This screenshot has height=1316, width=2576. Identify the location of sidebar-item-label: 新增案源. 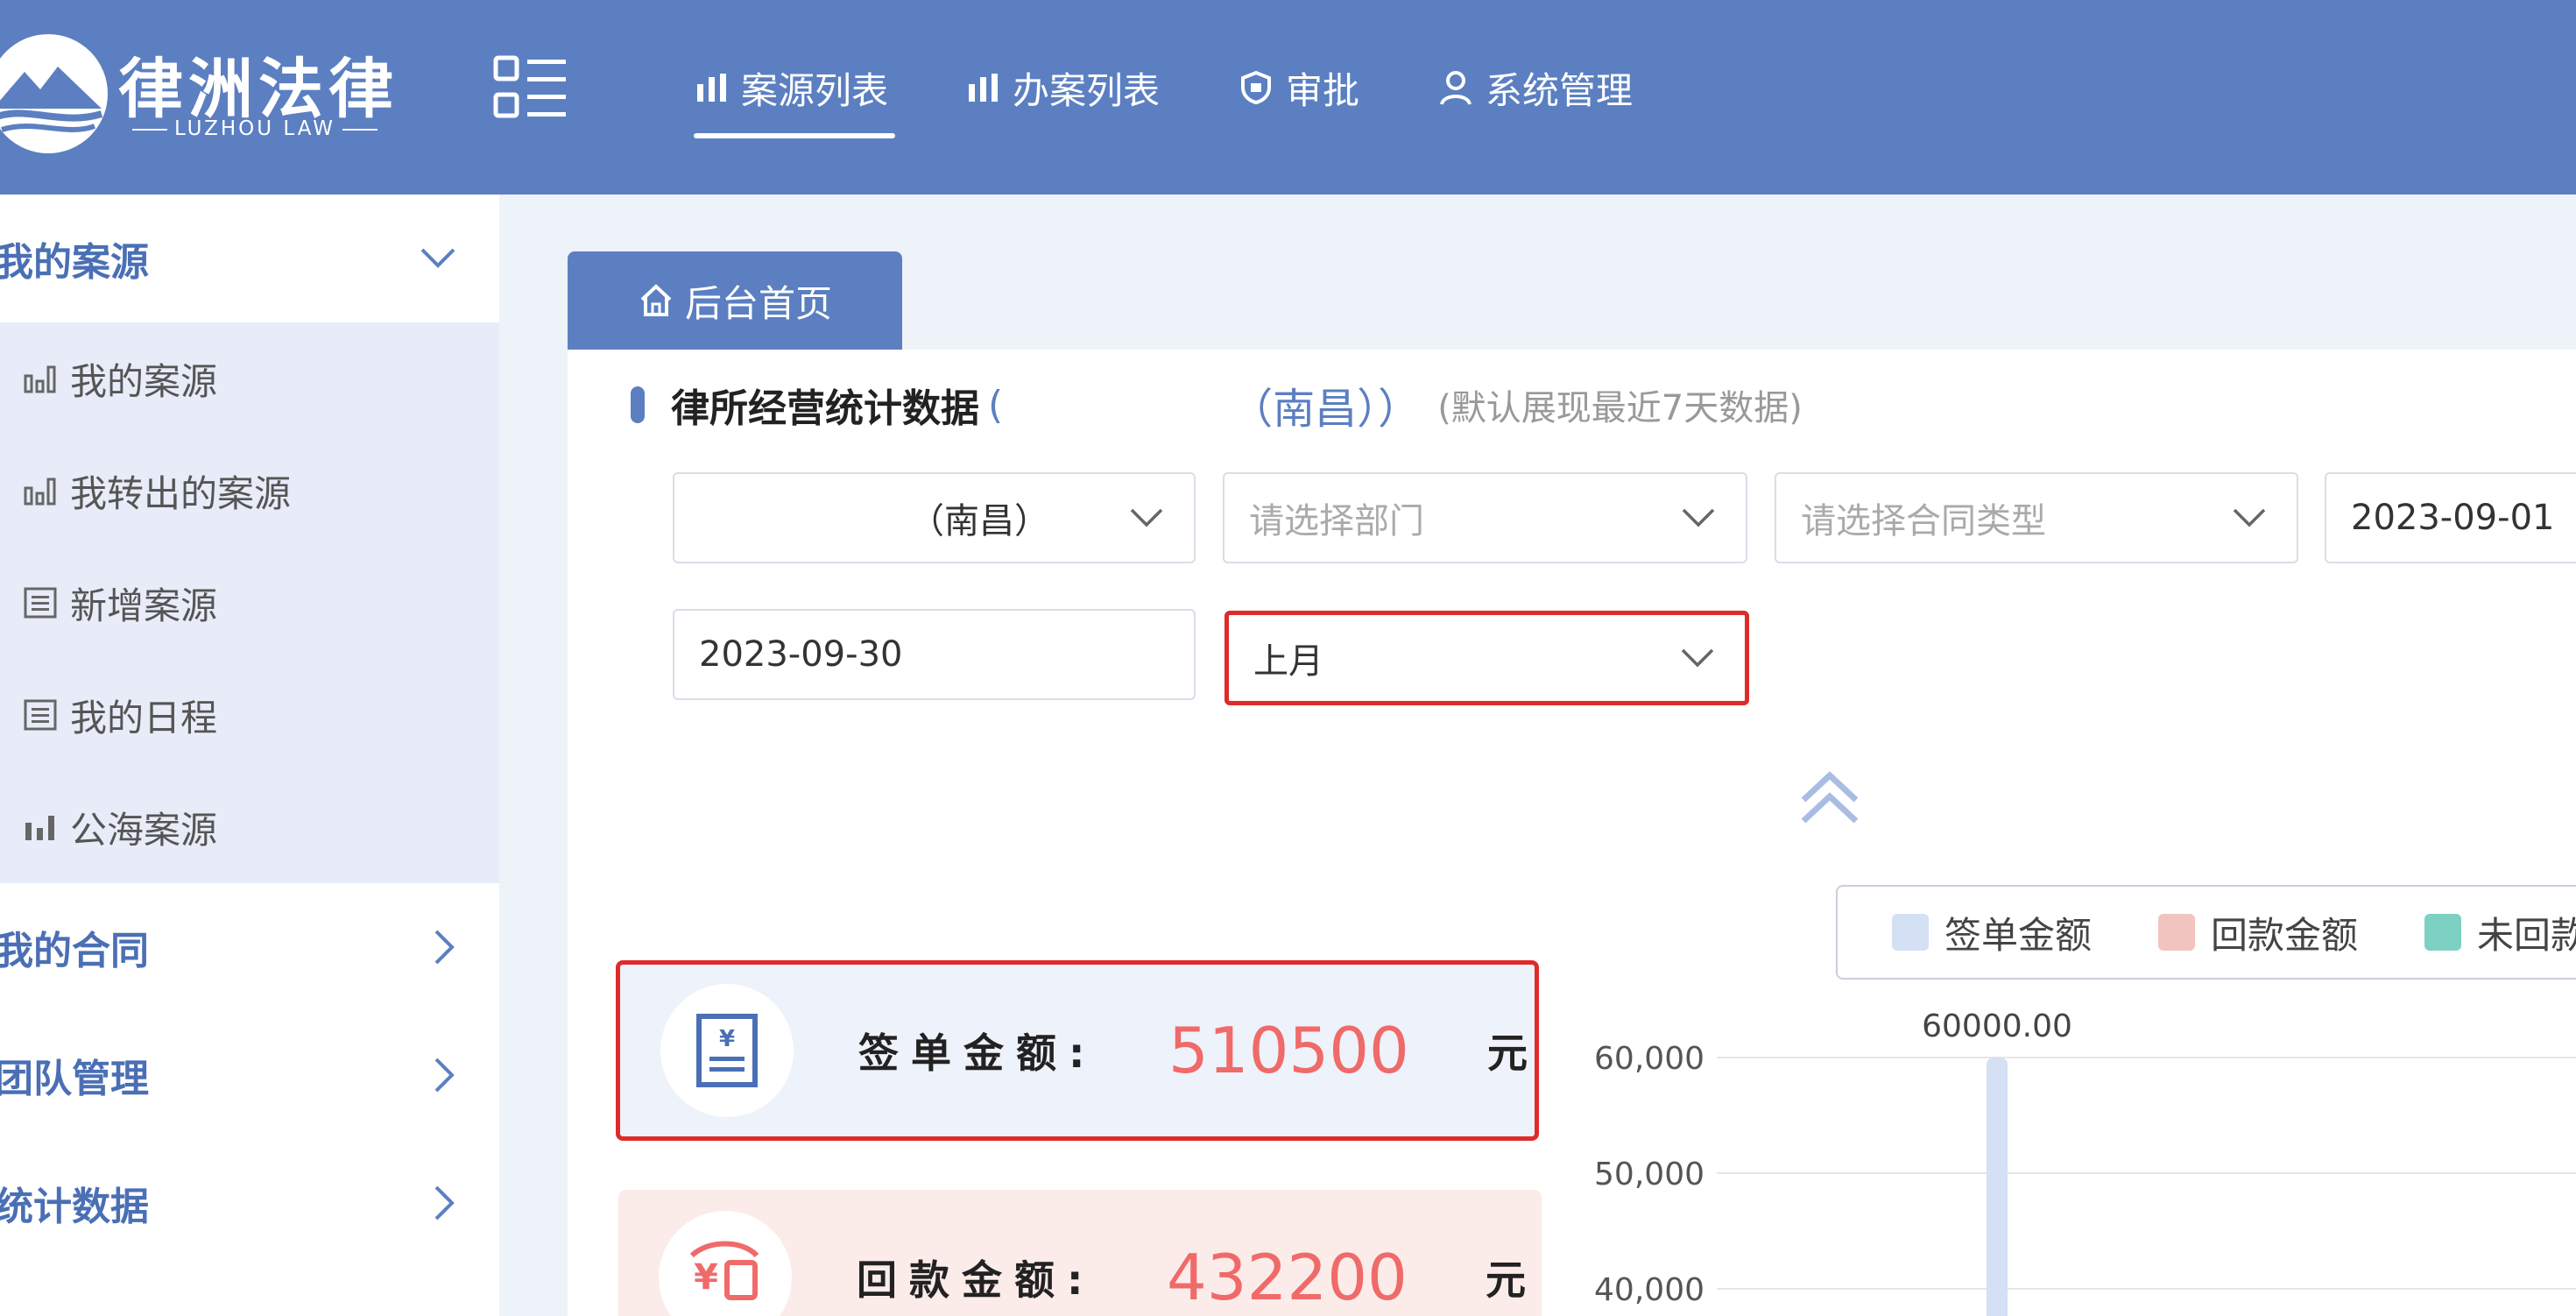
(144, 605).